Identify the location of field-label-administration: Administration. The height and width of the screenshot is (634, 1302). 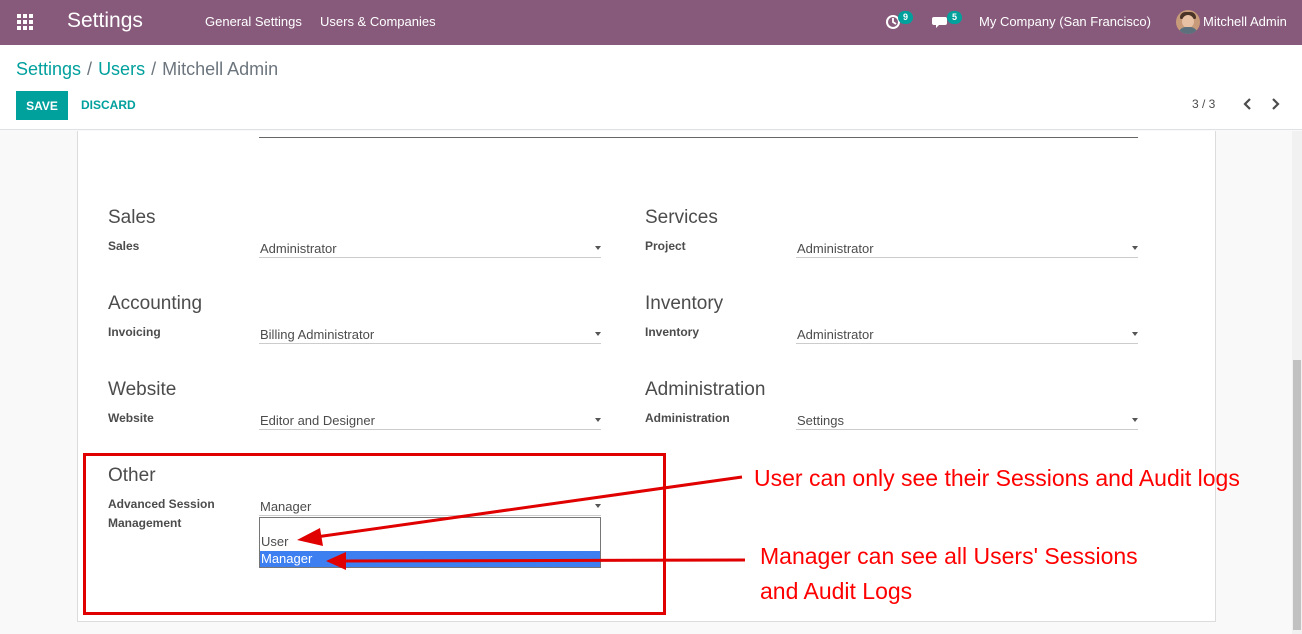
(687, 418).